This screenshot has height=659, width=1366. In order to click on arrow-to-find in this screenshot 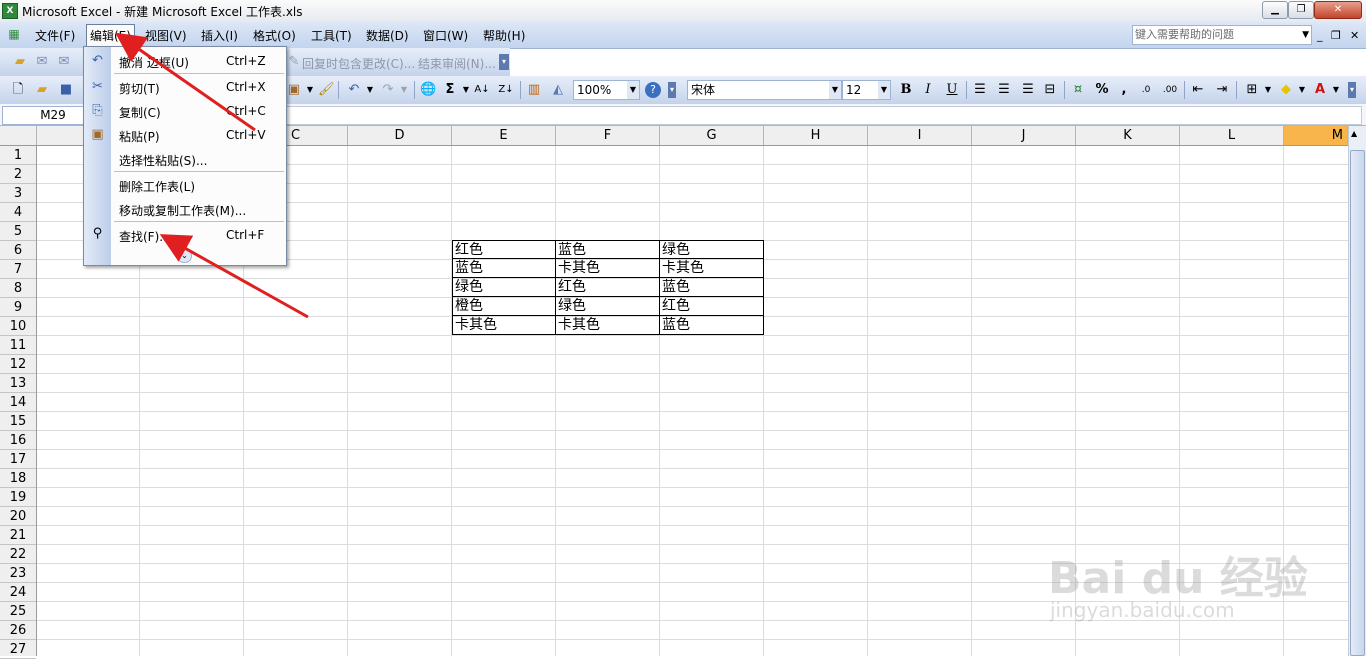, I will do `click(234, 276)`.